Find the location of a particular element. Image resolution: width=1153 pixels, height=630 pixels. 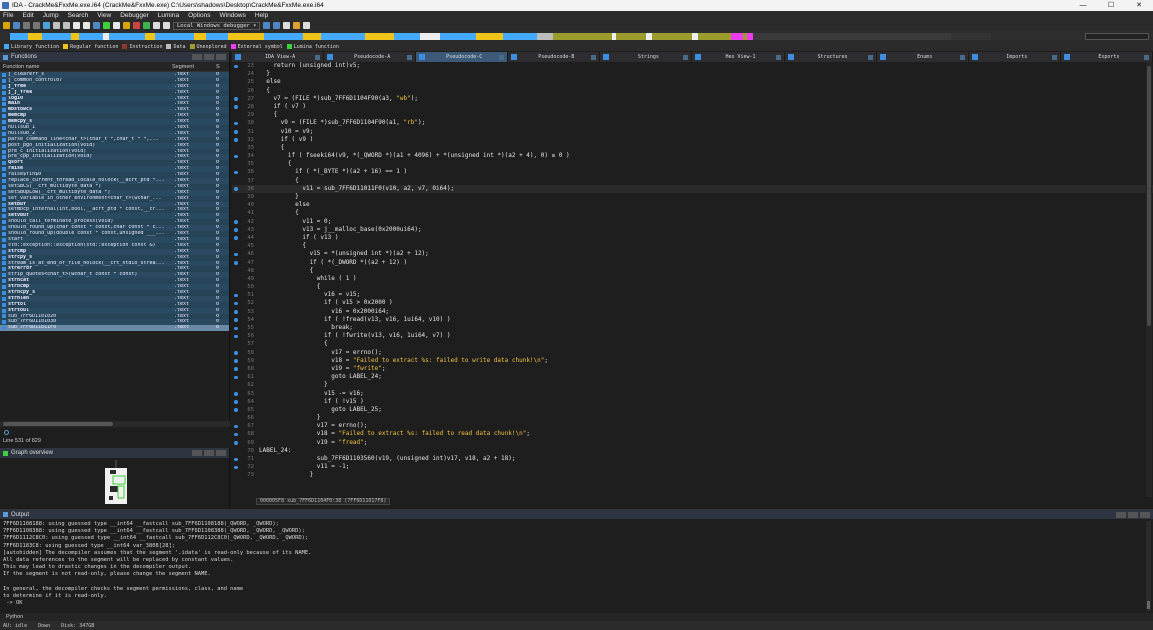

code-line: 43 v13 = j__malloc_base(0x2000ui64); is located at coordinates (692, 230).